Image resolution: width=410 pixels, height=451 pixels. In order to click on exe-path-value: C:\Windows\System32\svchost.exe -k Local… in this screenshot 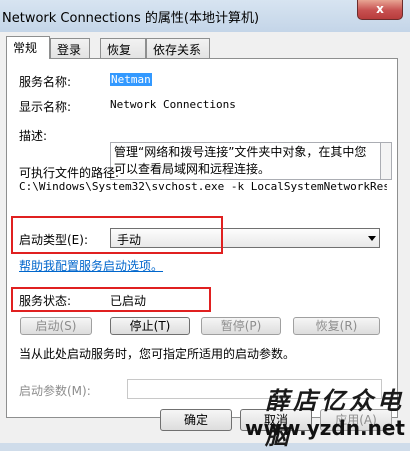, I will do `click(203, 186)`.